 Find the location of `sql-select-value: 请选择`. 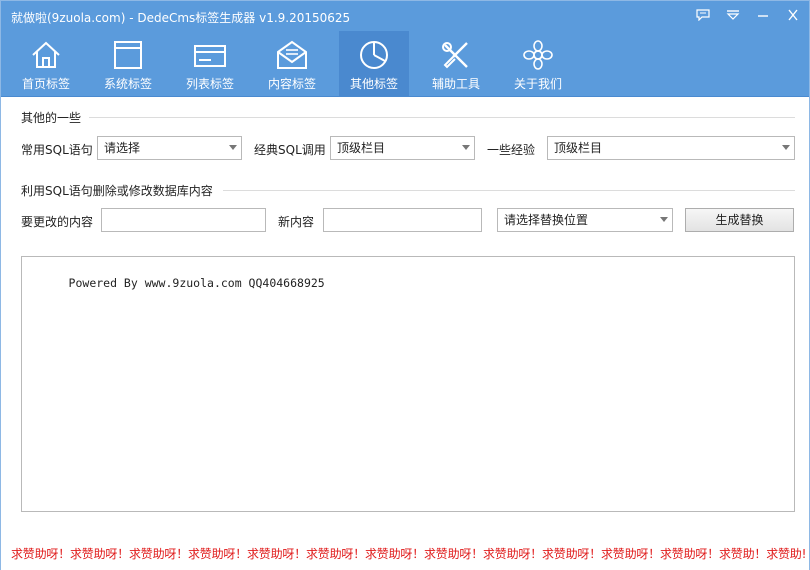

sql-select-value: 请选择 is located at coordinates (122, 148).